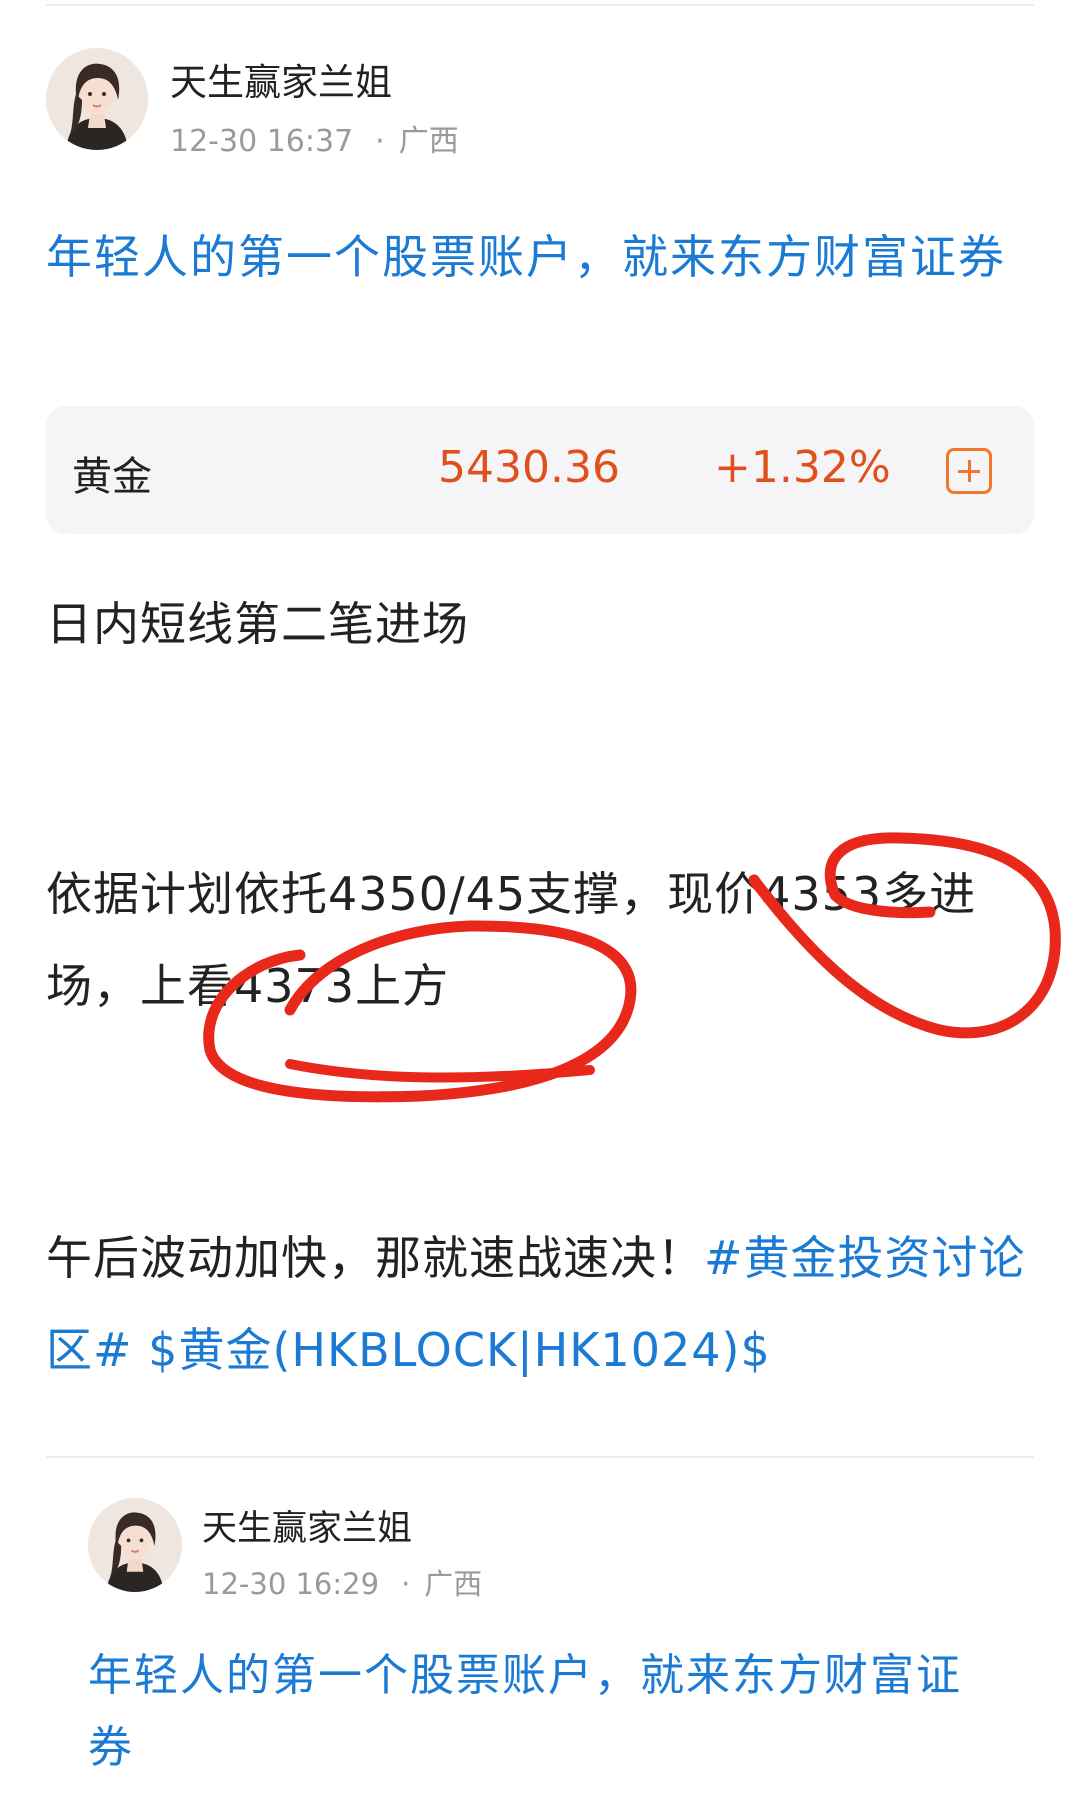  I want to click on paragraph-text: 午后波动加快，那就速战速决！, so click(375, 1258).